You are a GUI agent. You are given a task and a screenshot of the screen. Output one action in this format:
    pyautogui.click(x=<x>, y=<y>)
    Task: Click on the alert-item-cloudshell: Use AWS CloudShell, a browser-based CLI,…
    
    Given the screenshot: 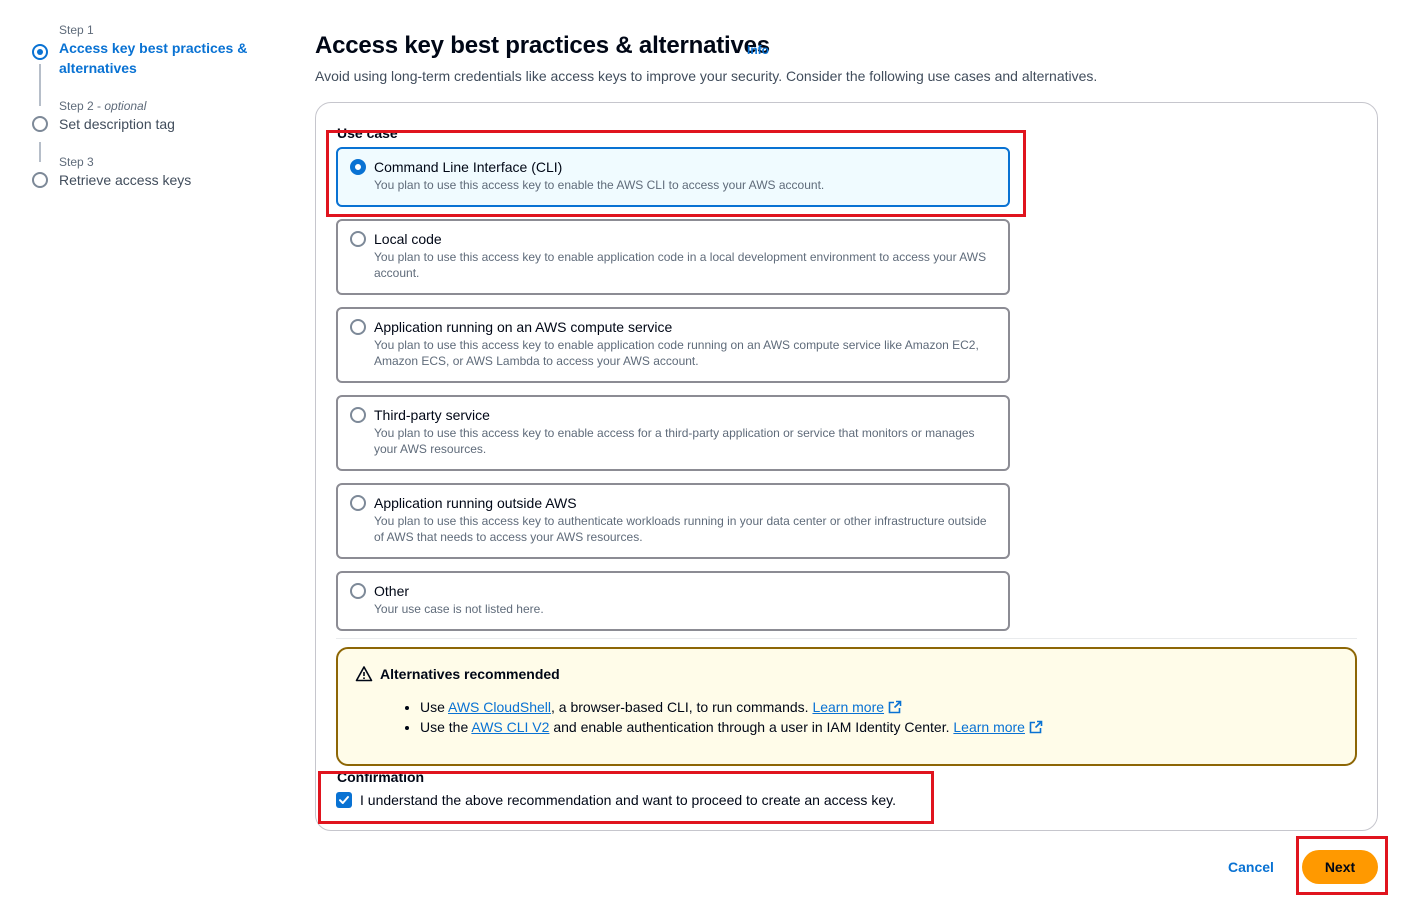 What is the action you would take?
    pyautogui.click(x=731, y=707)
    